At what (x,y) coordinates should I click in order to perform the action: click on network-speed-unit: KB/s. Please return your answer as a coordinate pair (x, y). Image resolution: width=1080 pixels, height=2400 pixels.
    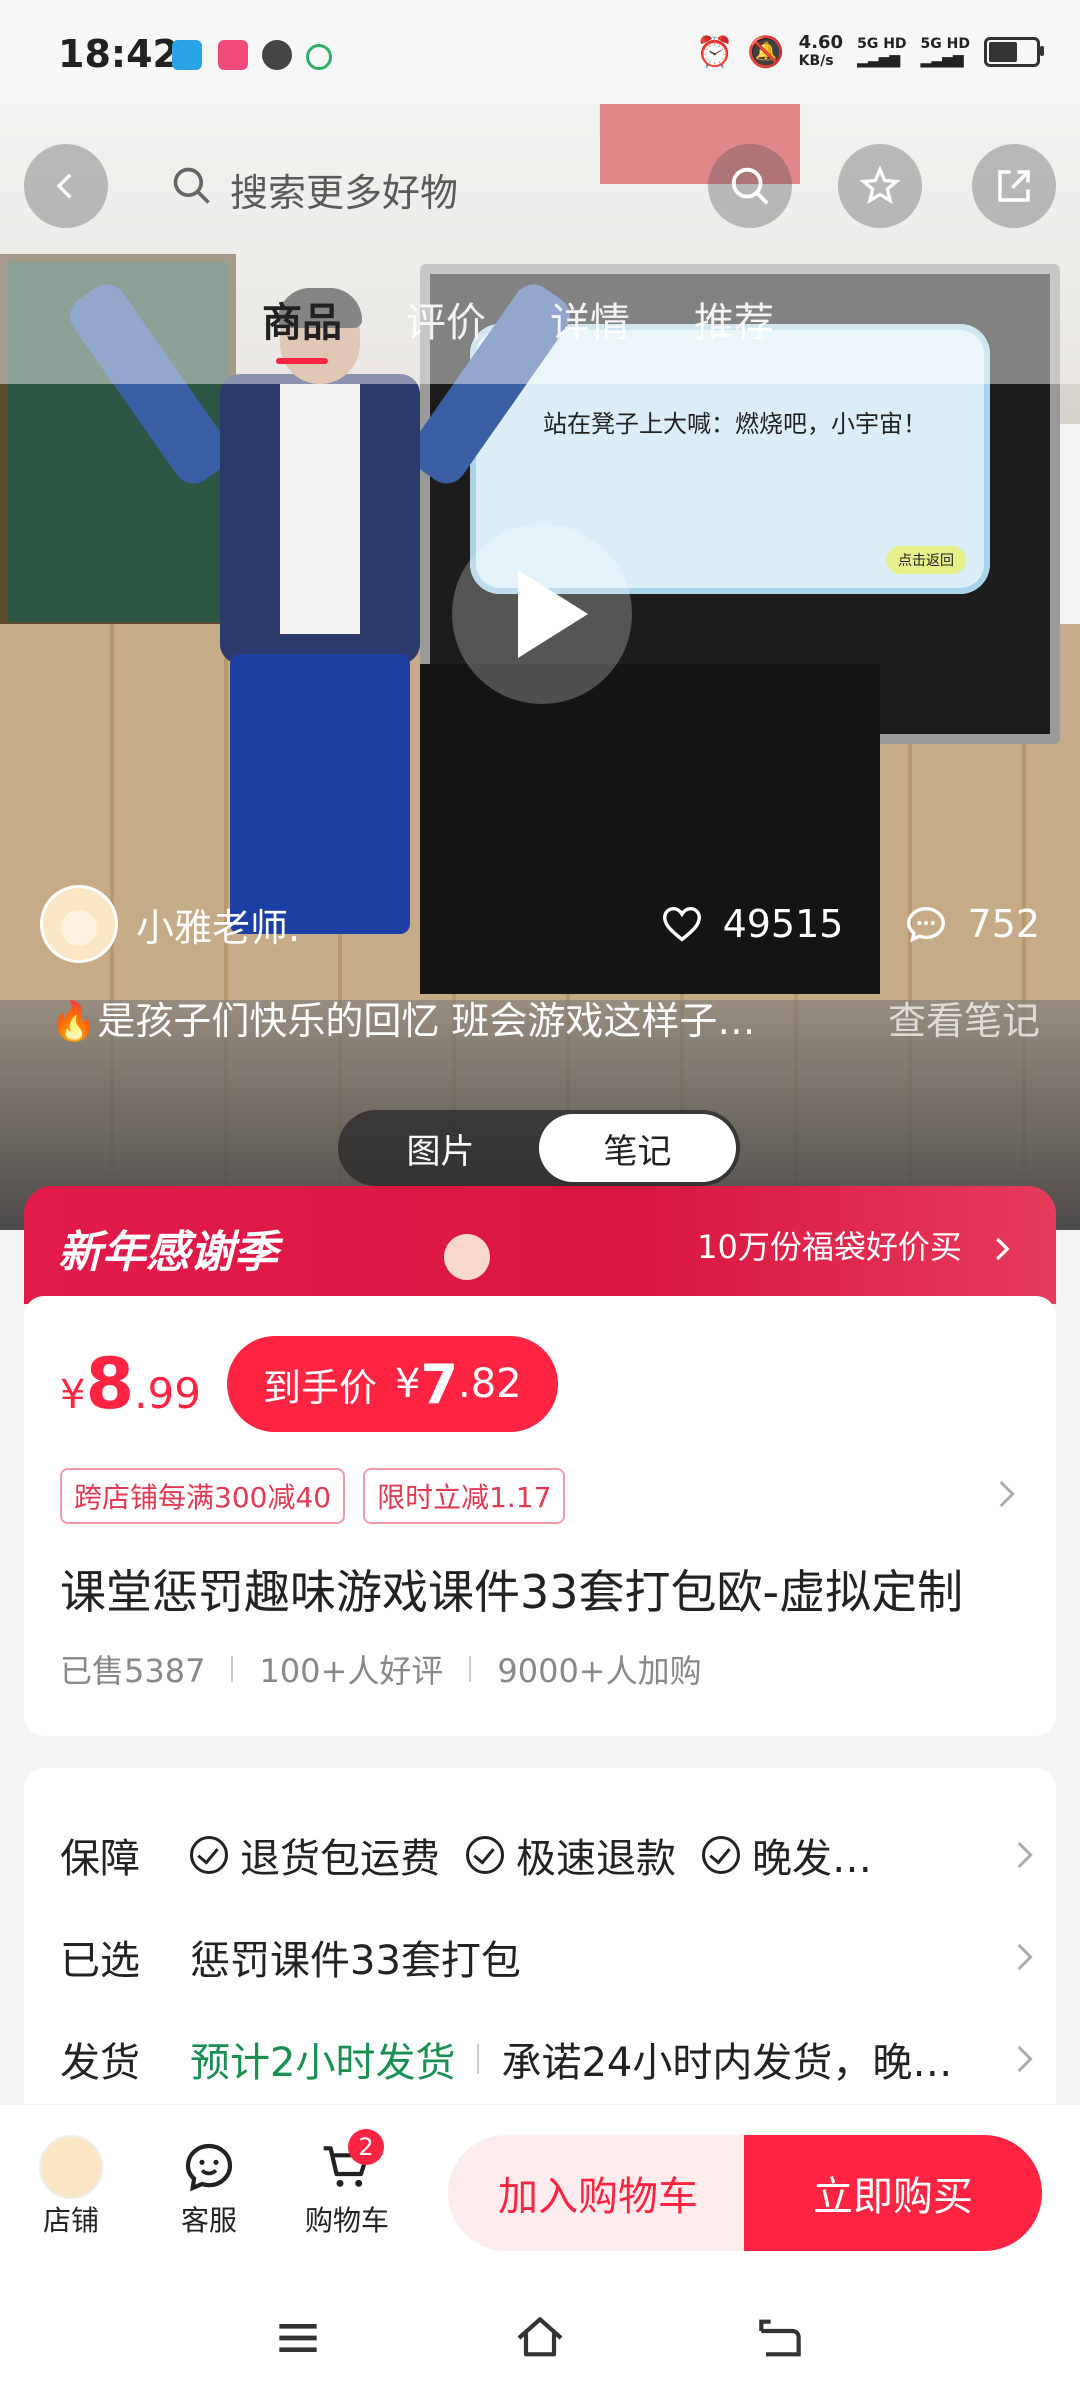
    Looking at the image, I should click on (816, 61).